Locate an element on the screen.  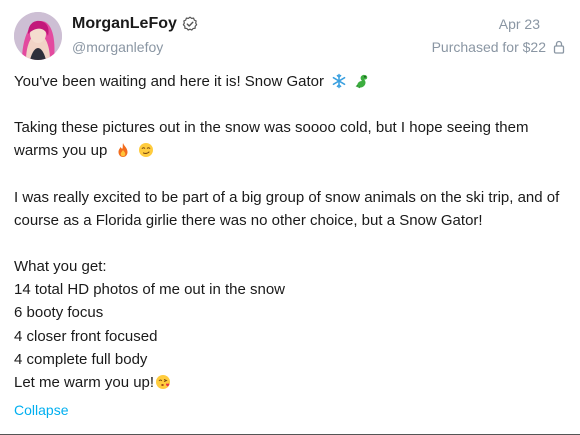
list-item: 14 total HD photos of me out in the snow is located at coordinates (149, 290).